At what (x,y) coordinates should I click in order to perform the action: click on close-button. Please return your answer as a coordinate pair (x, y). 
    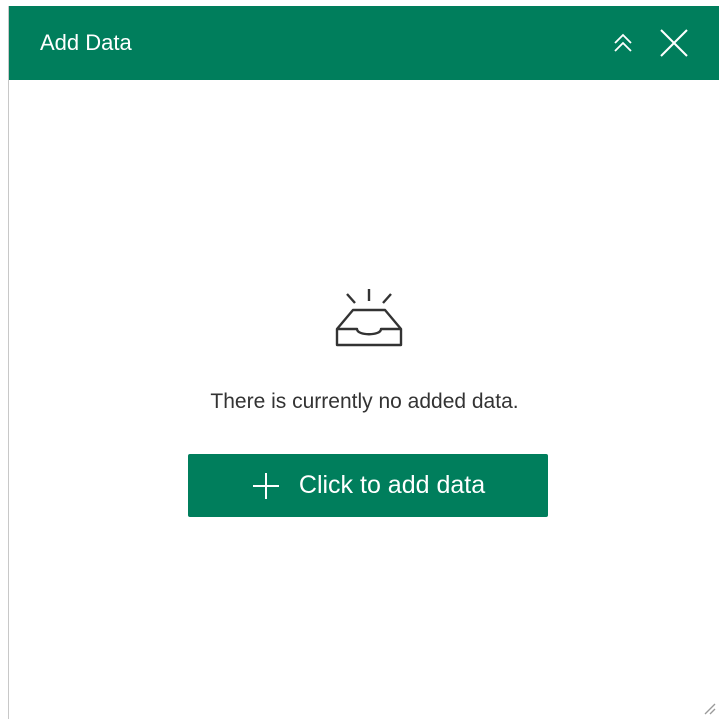
    Looking at the image, I should click on (674, 43).